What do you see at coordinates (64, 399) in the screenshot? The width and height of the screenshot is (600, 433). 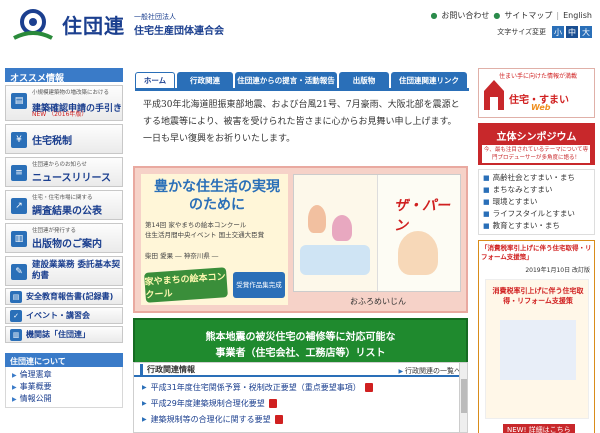 I see `about-item-disclosure: 情報公開` at bounding box center [64, 399].